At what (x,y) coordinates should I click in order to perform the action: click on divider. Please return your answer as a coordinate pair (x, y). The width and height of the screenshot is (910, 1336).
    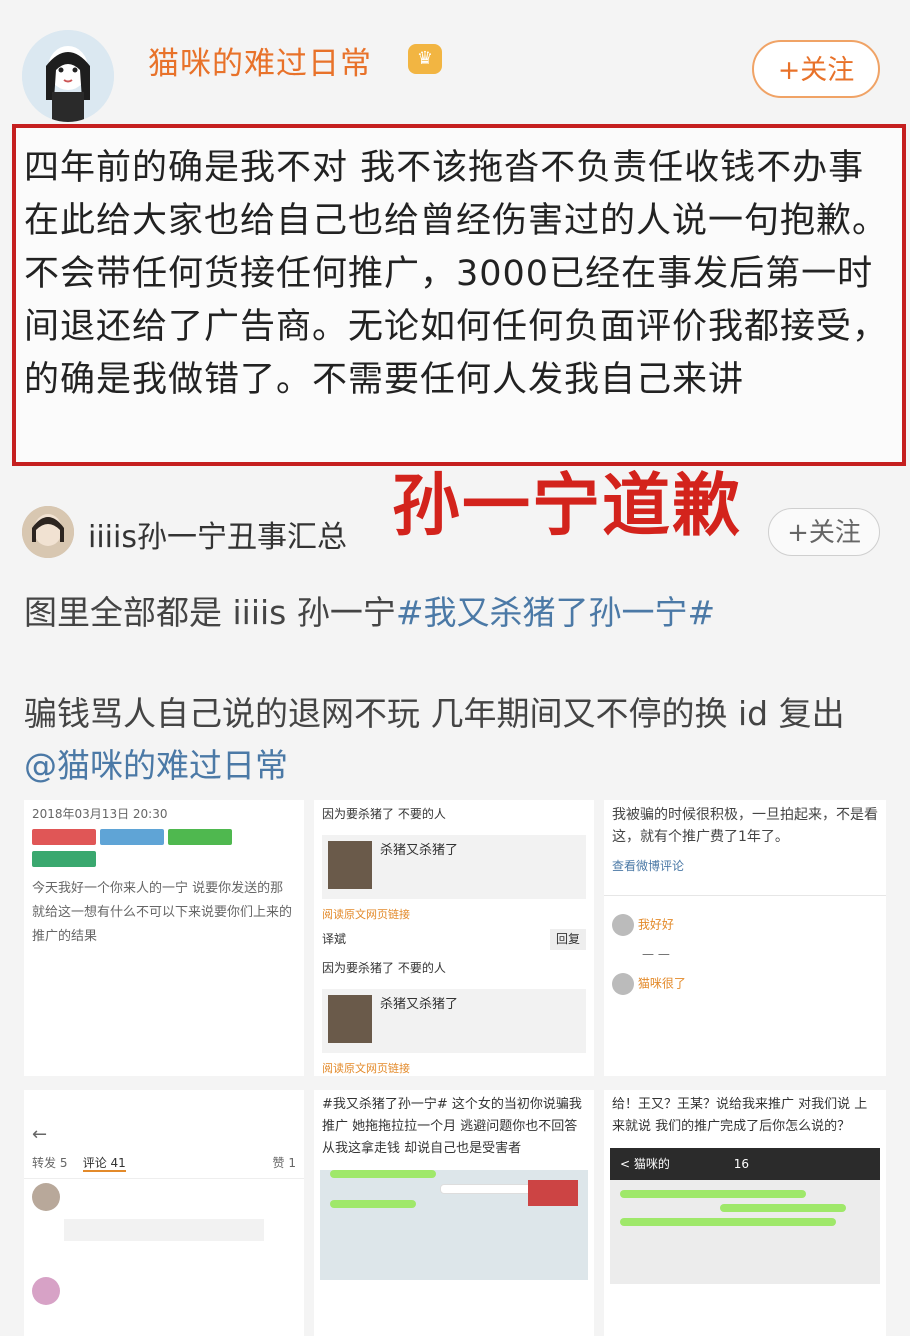
    Looking at the image, I should click on (745, 895).